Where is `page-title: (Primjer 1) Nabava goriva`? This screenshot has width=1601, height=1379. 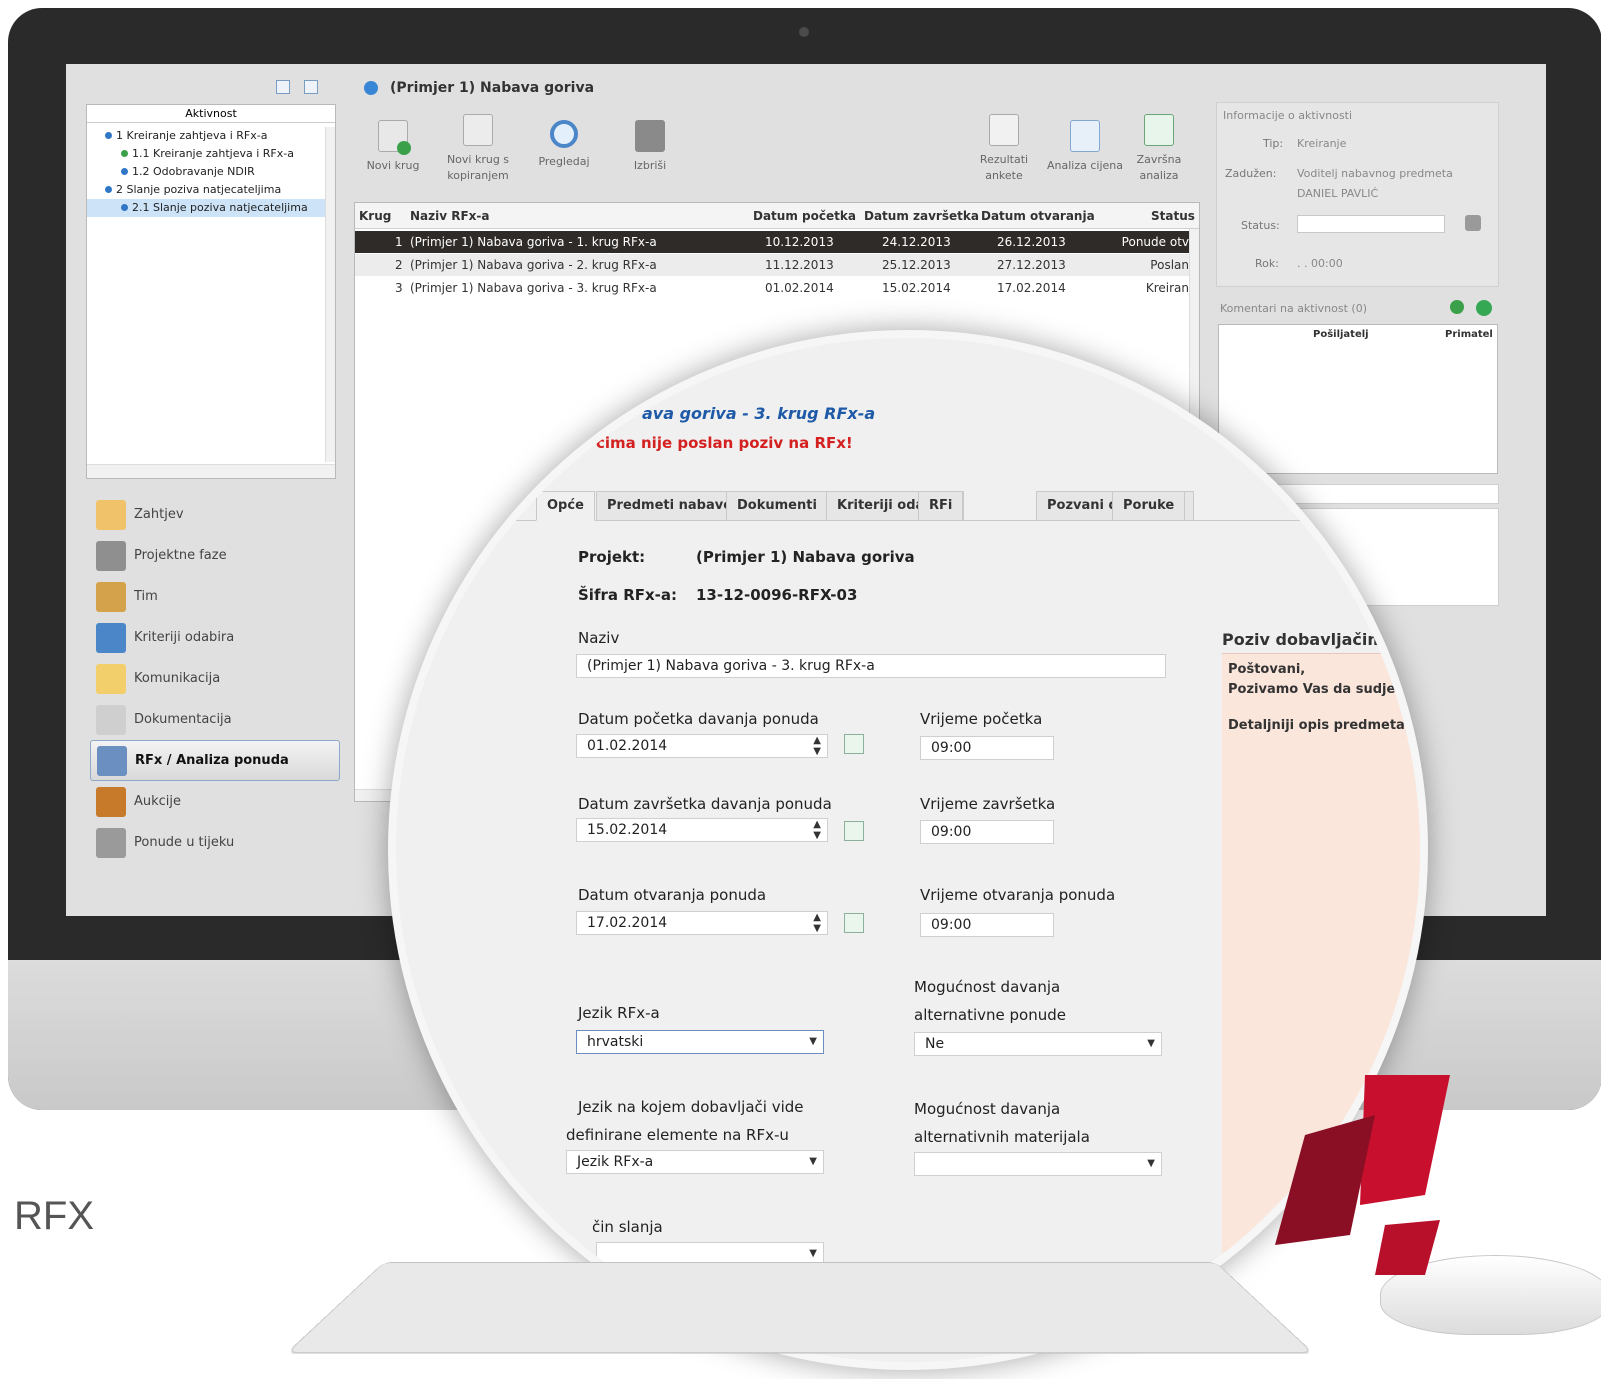
page-title: (Primjer 1) Nabava goriva is located at coordinates (492, 88).